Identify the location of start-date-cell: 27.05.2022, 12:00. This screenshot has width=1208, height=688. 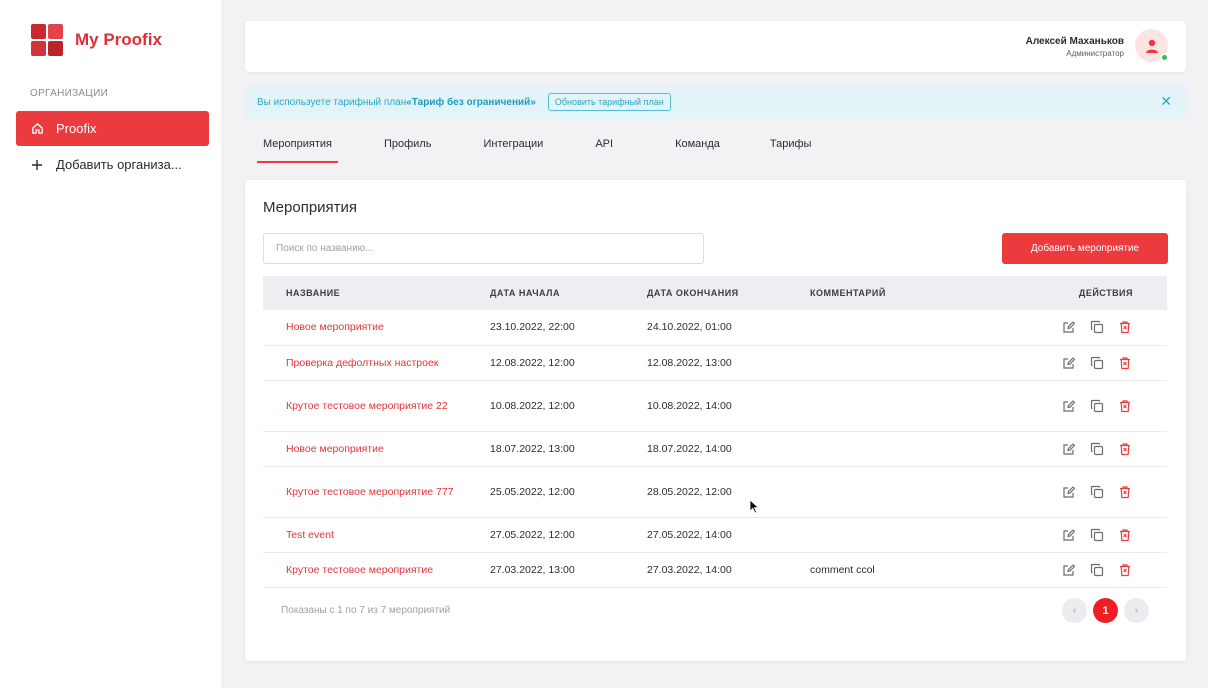
(532, 534).